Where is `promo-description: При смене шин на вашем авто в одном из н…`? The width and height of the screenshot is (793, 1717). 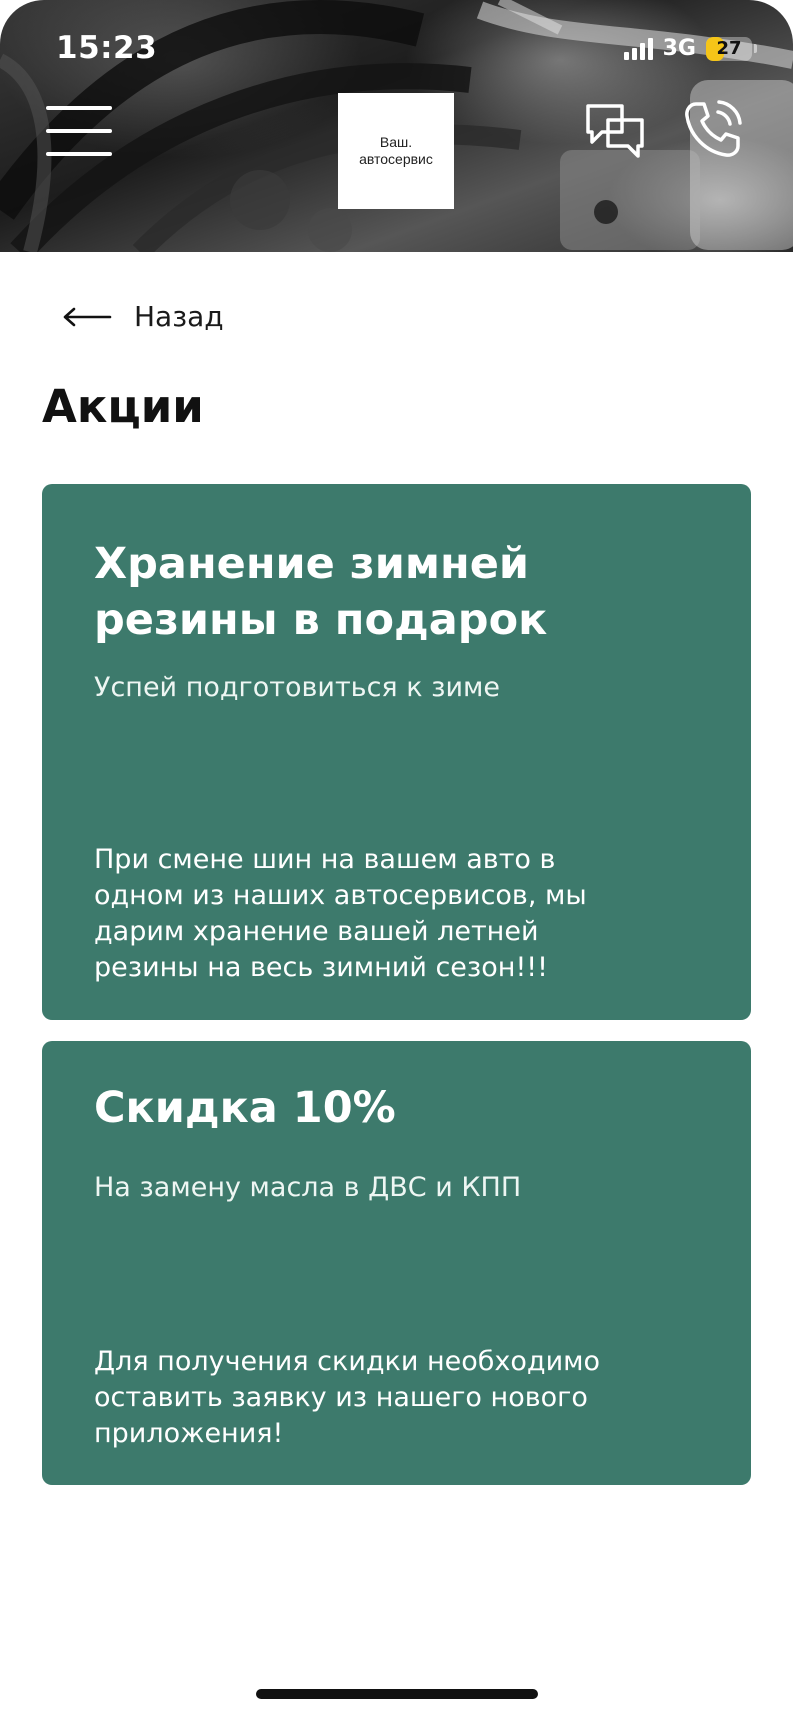
promo-description: При смене шин на вашем авто в одном из н… is located at coordinates (402, 914).